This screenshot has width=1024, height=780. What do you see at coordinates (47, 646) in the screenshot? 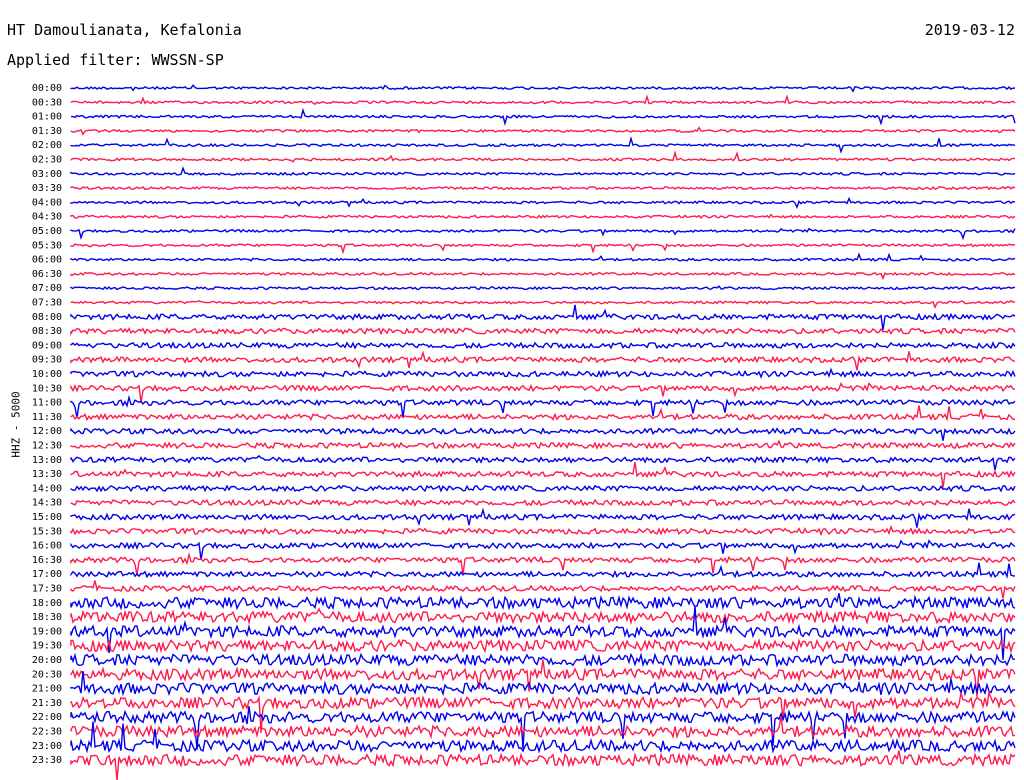
I see `time-tick-label: 19:30` at bounding box center [47, 646].